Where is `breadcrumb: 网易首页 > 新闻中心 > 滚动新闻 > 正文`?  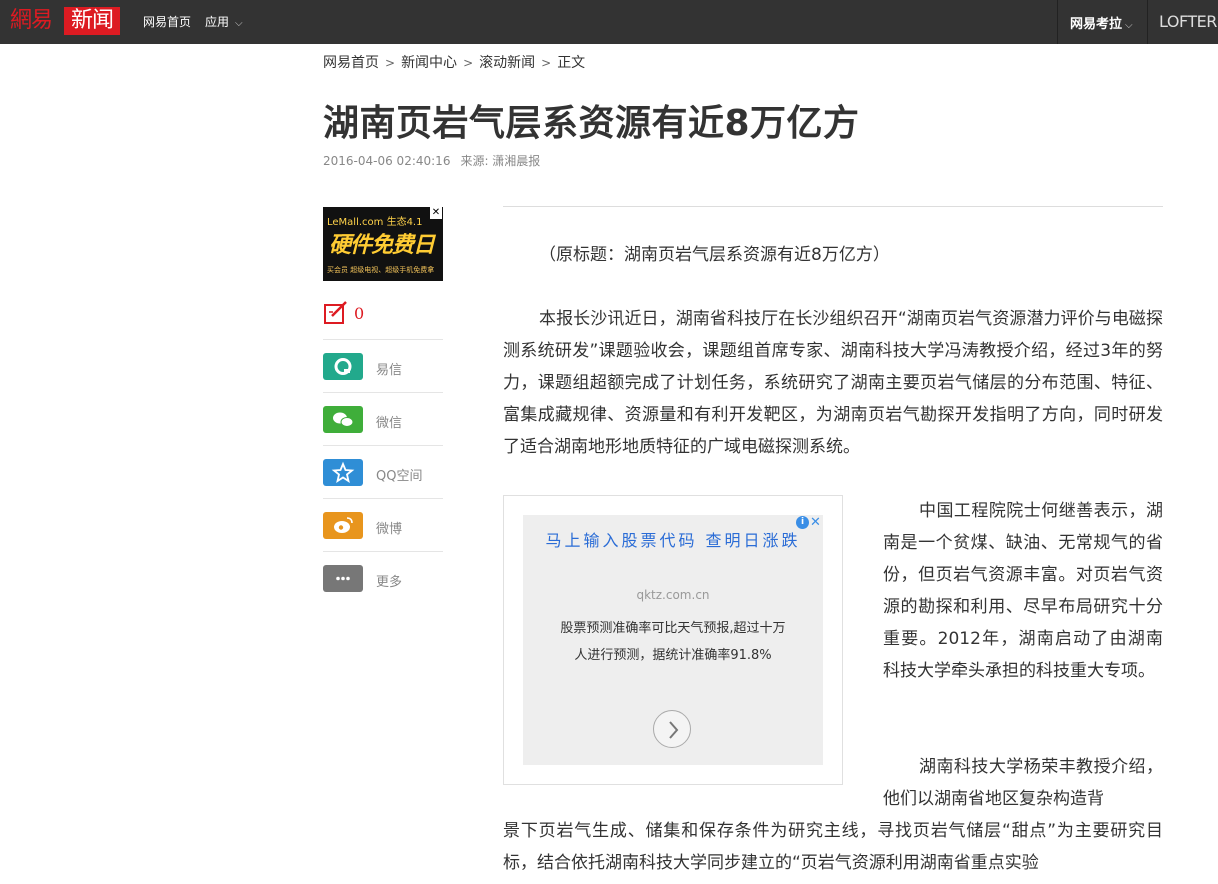 breadcrumb: 网易首页 > 新闻中心 > 滚动新闻 > 正文 is located at coordinates (454, 62).